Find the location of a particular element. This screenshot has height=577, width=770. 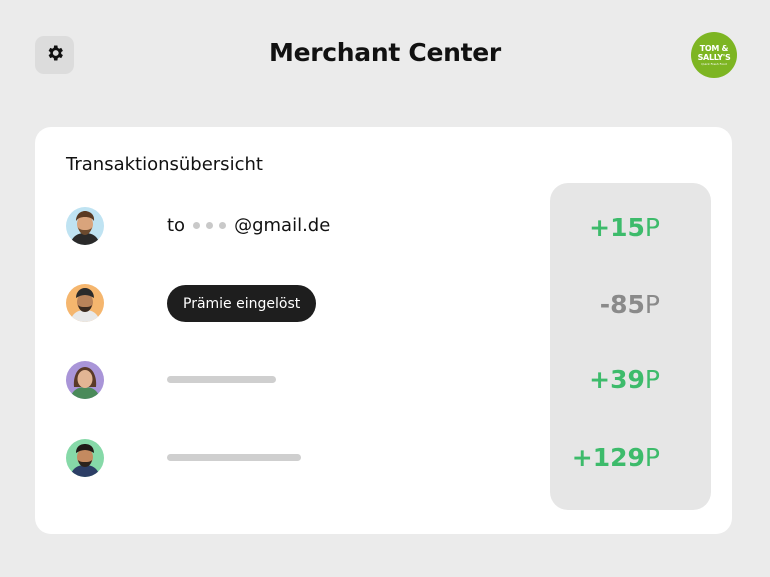

masked-email-dots is located at coordinates (210, 225).